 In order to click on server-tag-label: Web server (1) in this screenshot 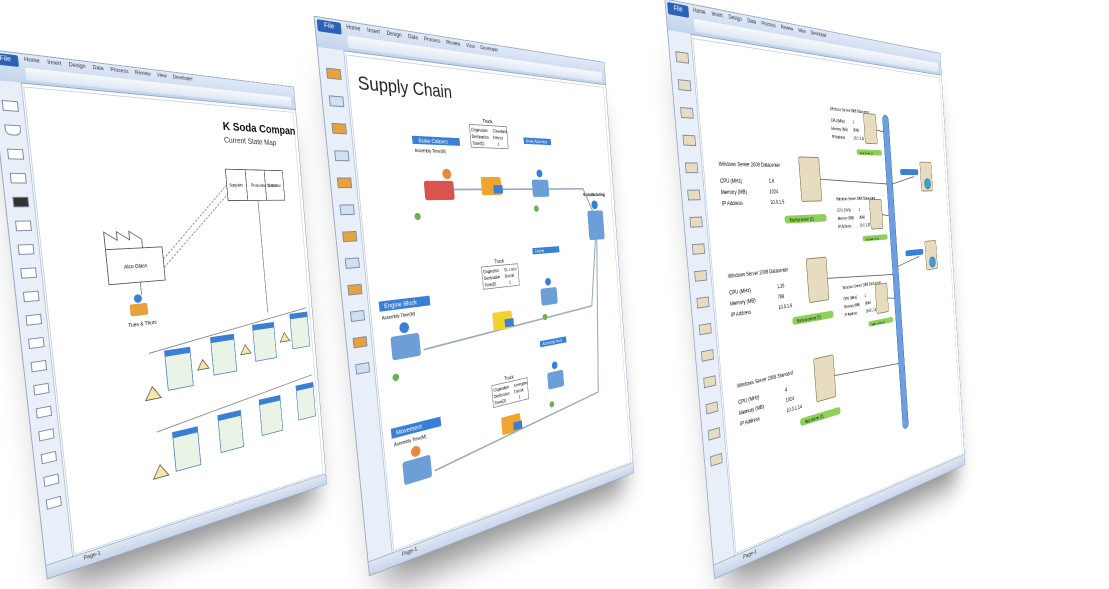, I will do `click(867, 153)`.